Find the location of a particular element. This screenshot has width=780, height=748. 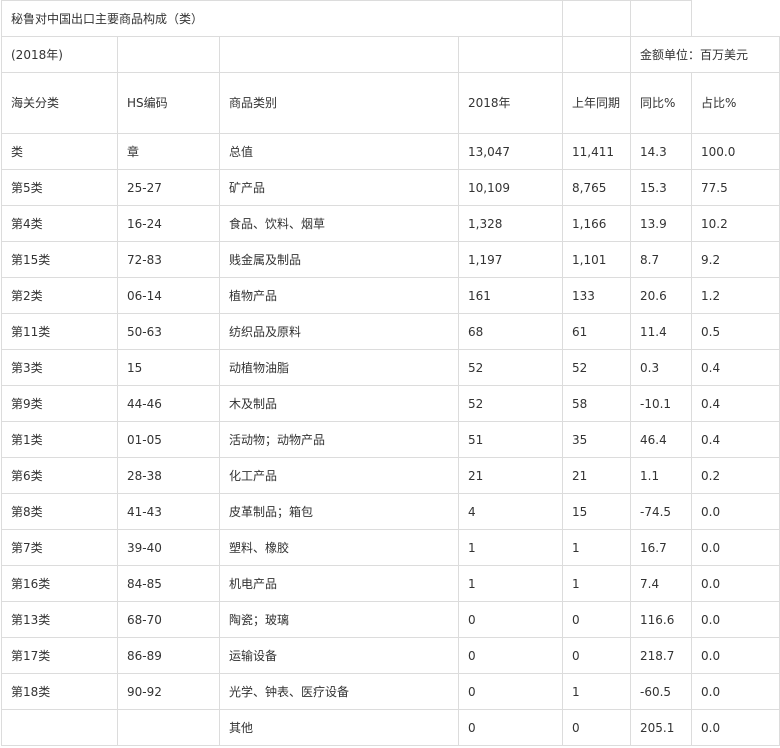

customs-class-cell: 第16类 is located at coordinates (59, 583).